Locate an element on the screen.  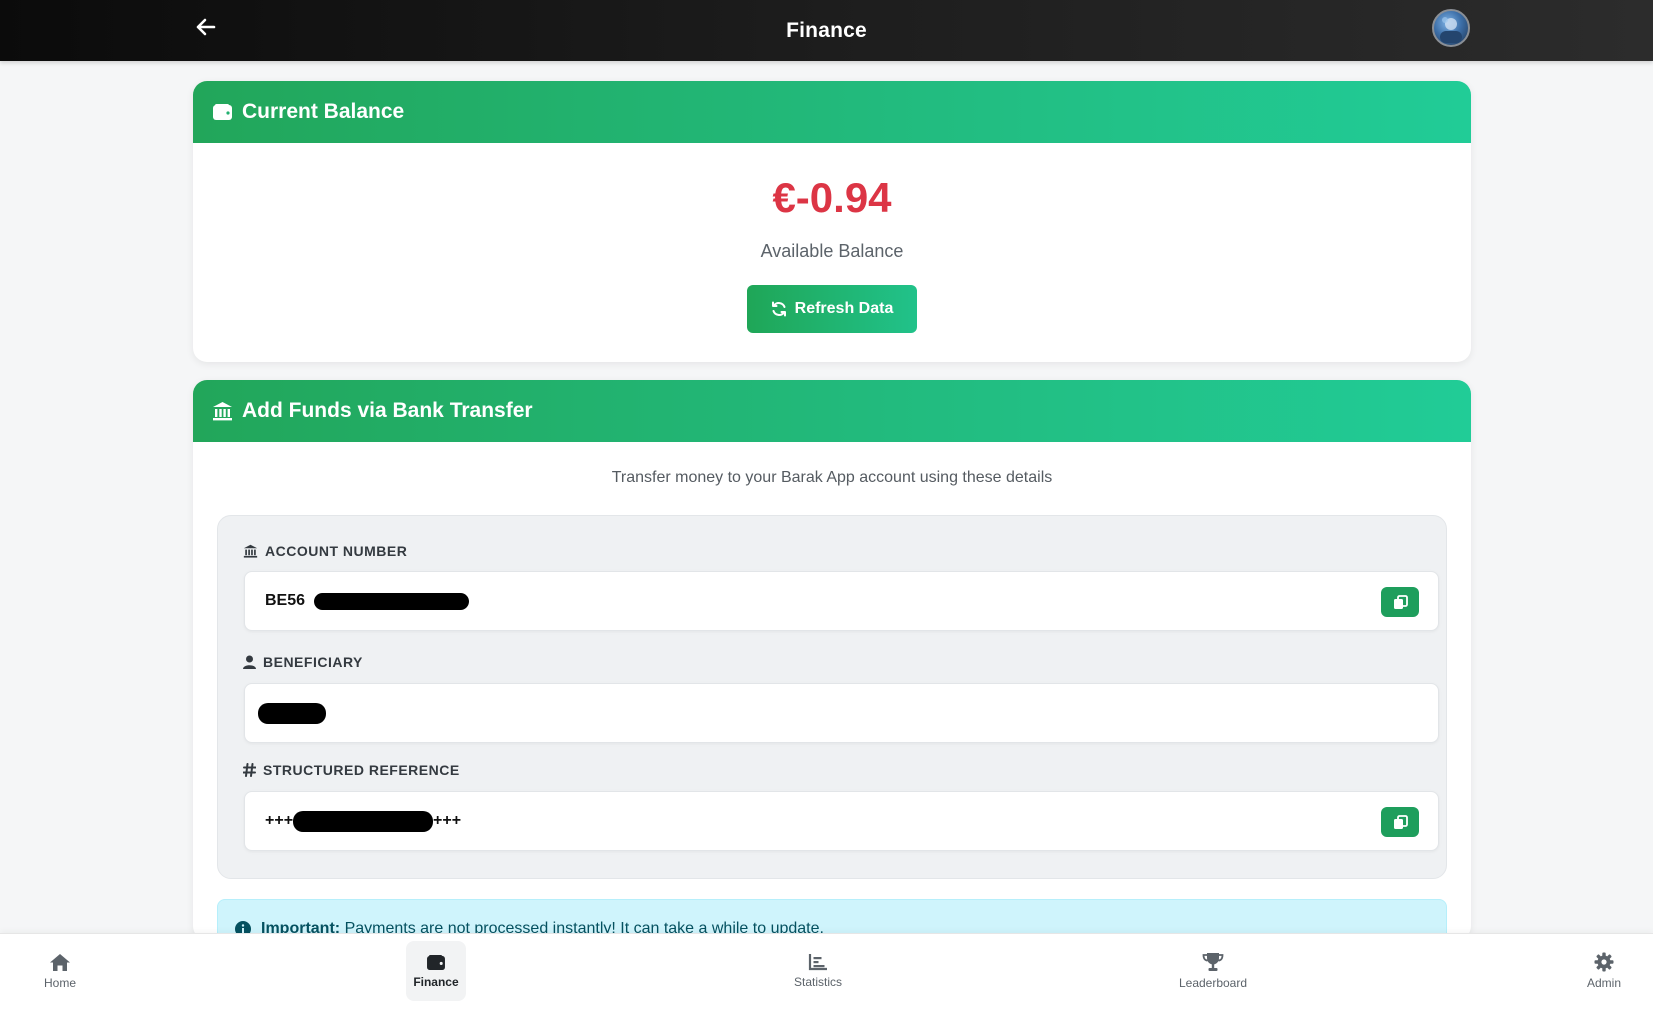
copy-structured-reference-button is located at coordinates (1400, 822).